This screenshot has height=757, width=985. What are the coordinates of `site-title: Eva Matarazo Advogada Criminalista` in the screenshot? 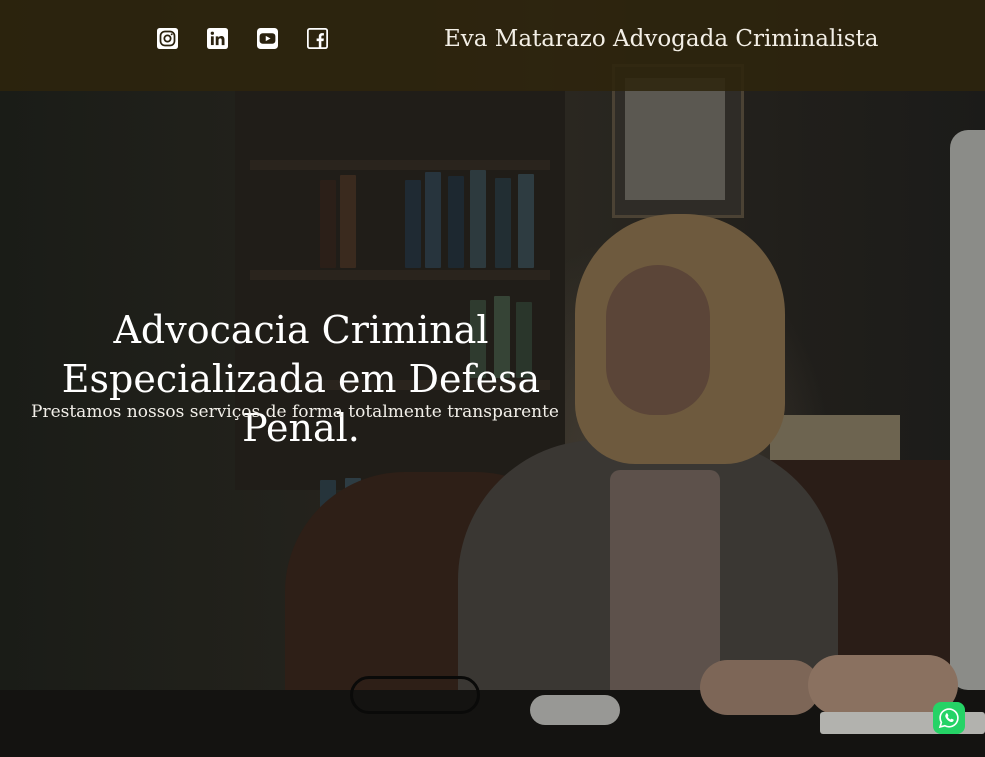 It's located at (661, 39).